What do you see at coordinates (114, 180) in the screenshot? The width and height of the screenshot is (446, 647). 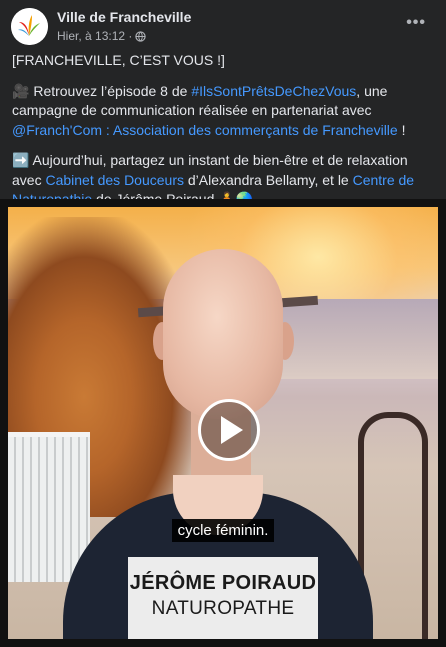 I see `cabinet-des-douceurs-link: Cabinet des Douceurs` at bounding box center [114, 180].